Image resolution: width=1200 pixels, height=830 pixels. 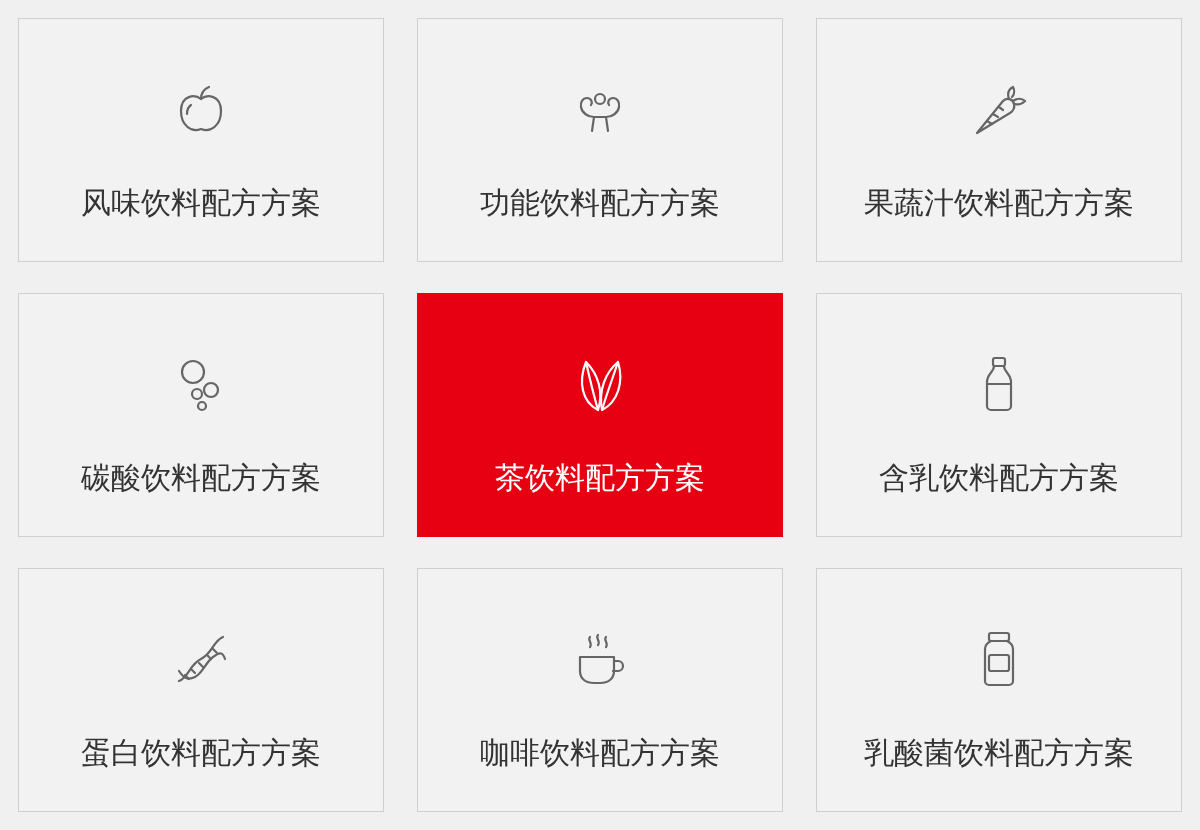 I want to click on solution-card: 含乳饮料配方方案, so click(x=999, y=415).